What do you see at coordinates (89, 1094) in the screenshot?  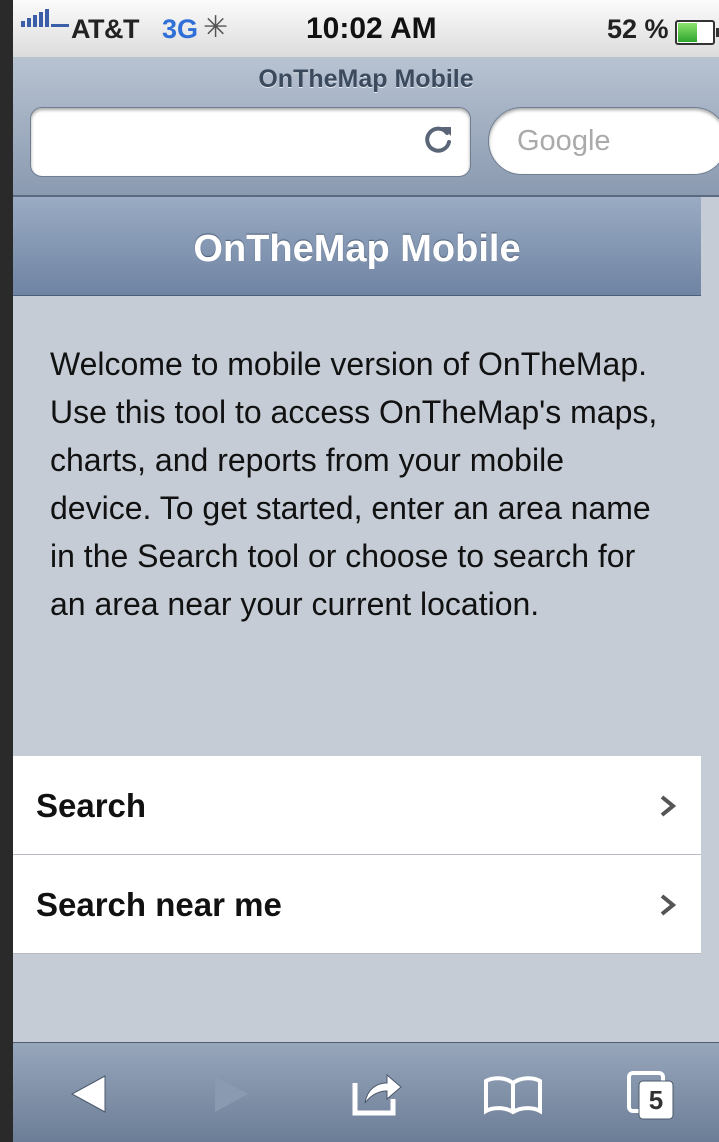 I see `back-icon` at bounding box center [89, 1094].